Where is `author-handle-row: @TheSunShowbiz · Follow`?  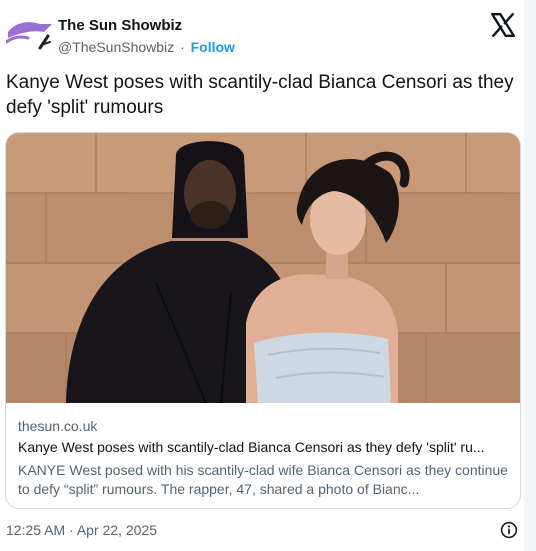 author-handle-row: @TheSunShowbiz · Follow is located at coordinates (146, 47).